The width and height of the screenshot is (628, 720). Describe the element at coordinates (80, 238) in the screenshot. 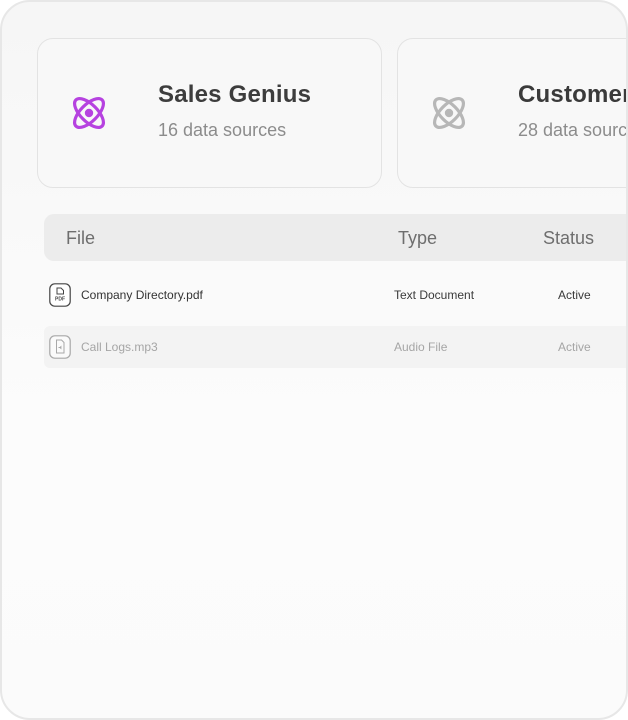

I see `column-header-file: File` at that location.